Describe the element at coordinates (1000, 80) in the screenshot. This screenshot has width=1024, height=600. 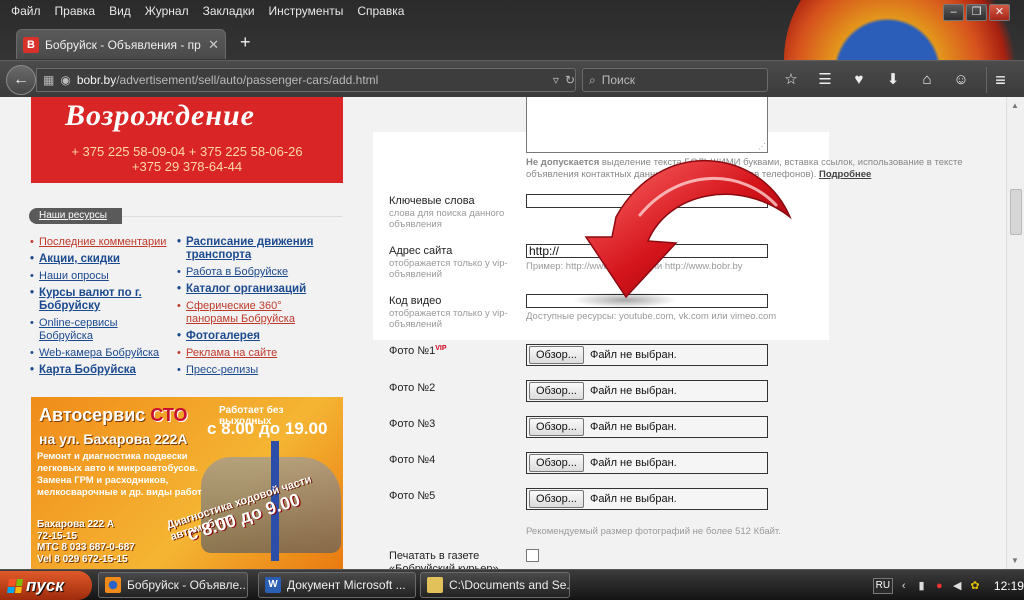
I see `menu-hamburger-icon: ≡` at that location.